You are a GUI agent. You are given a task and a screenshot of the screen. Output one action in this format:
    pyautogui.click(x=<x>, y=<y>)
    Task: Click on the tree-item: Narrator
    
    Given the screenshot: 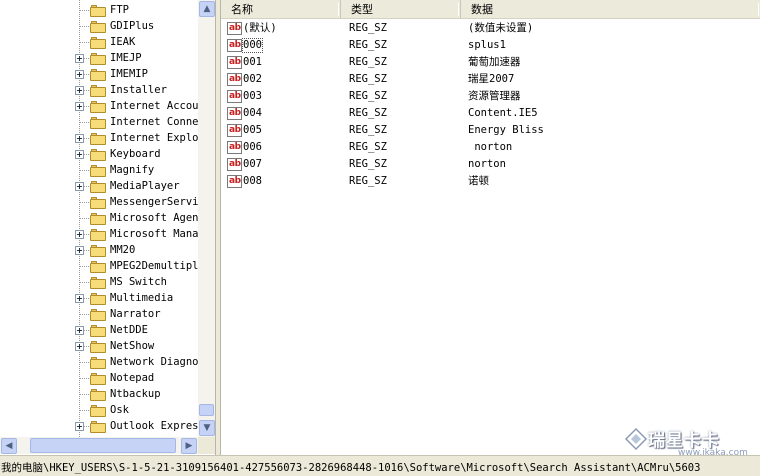 What is the action you would take?
    pyautogui.click(x=99, y=314)
    